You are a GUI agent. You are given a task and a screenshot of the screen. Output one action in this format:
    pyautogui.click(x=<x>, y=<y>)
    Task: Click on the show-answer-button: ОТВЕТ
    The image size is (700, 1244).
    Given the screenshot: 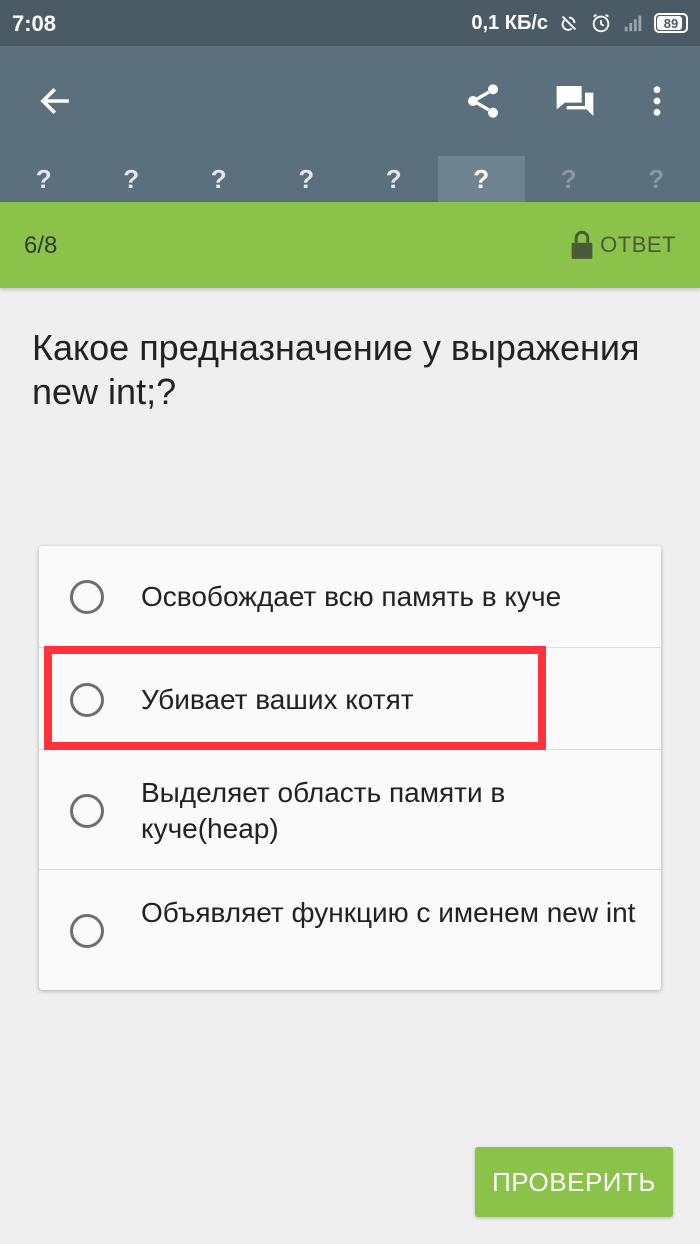 What is the action you would take?
    pyautogui.click(x=623, y=245)
    